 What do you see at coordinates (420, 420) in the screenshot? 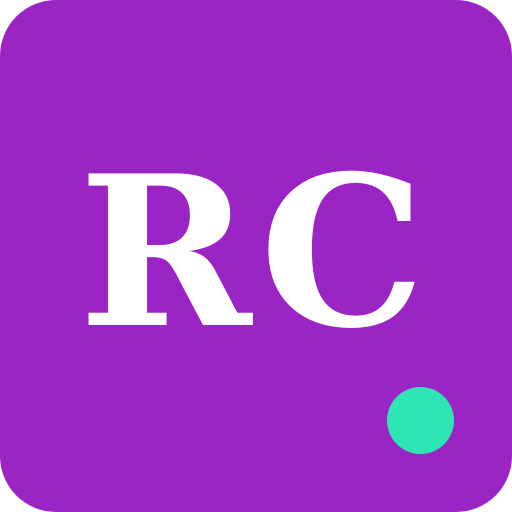
I see `online-status-indicator` at bounding box center [420, 420].